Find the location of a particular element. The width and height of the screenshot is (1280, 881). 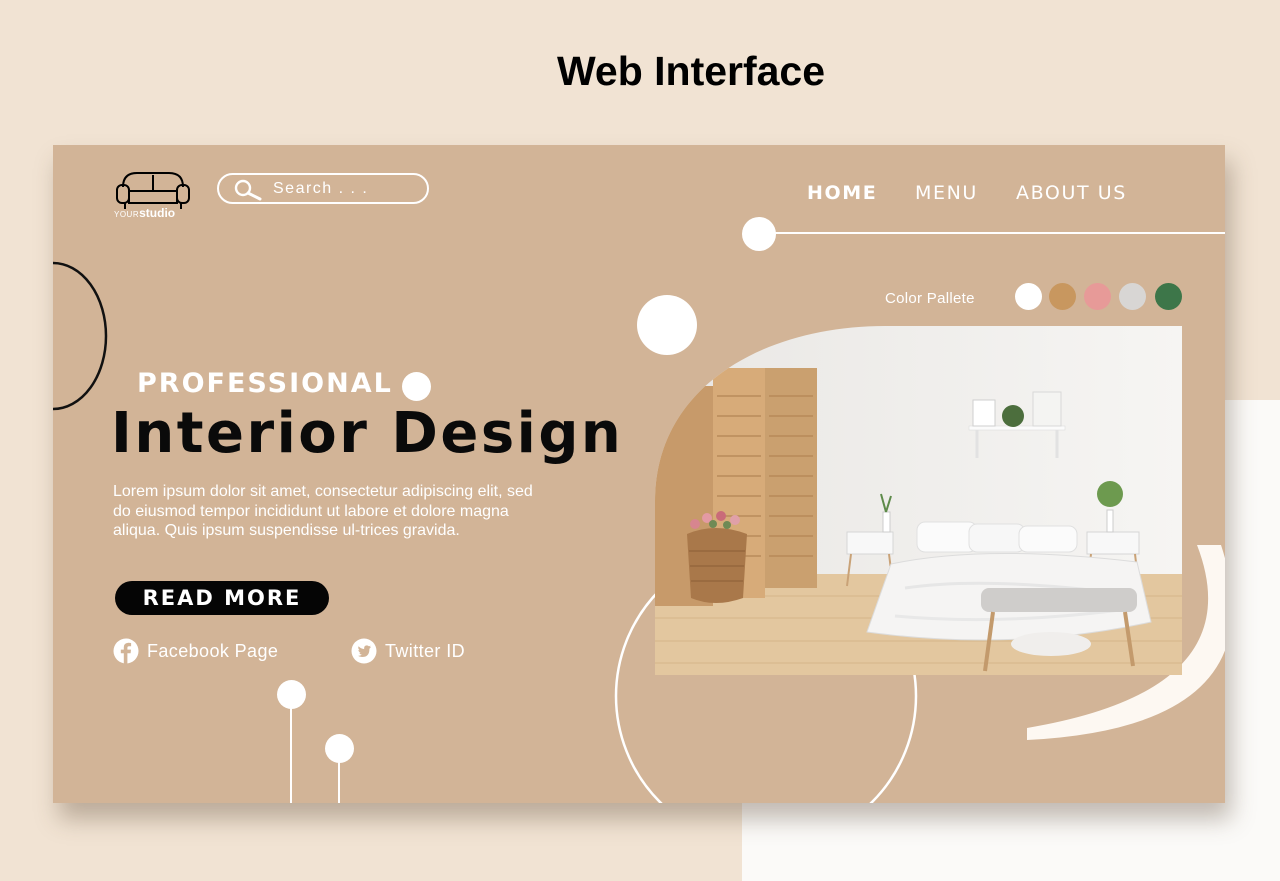

logo-studio: studio is located at coordinates (157, 213).